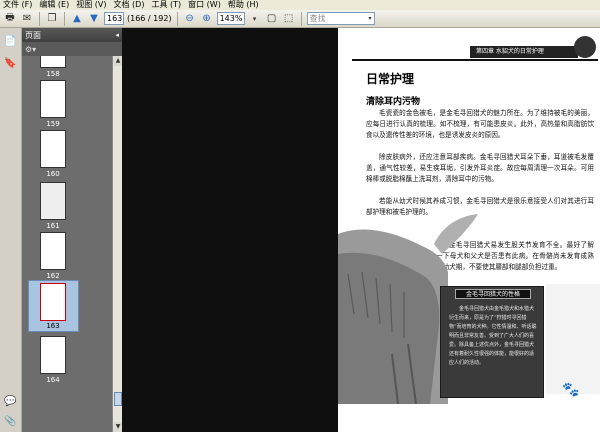 The height and width of the screenshot is (432, 600). I want to click on attachment-icon: 📎, so click(10, 421).